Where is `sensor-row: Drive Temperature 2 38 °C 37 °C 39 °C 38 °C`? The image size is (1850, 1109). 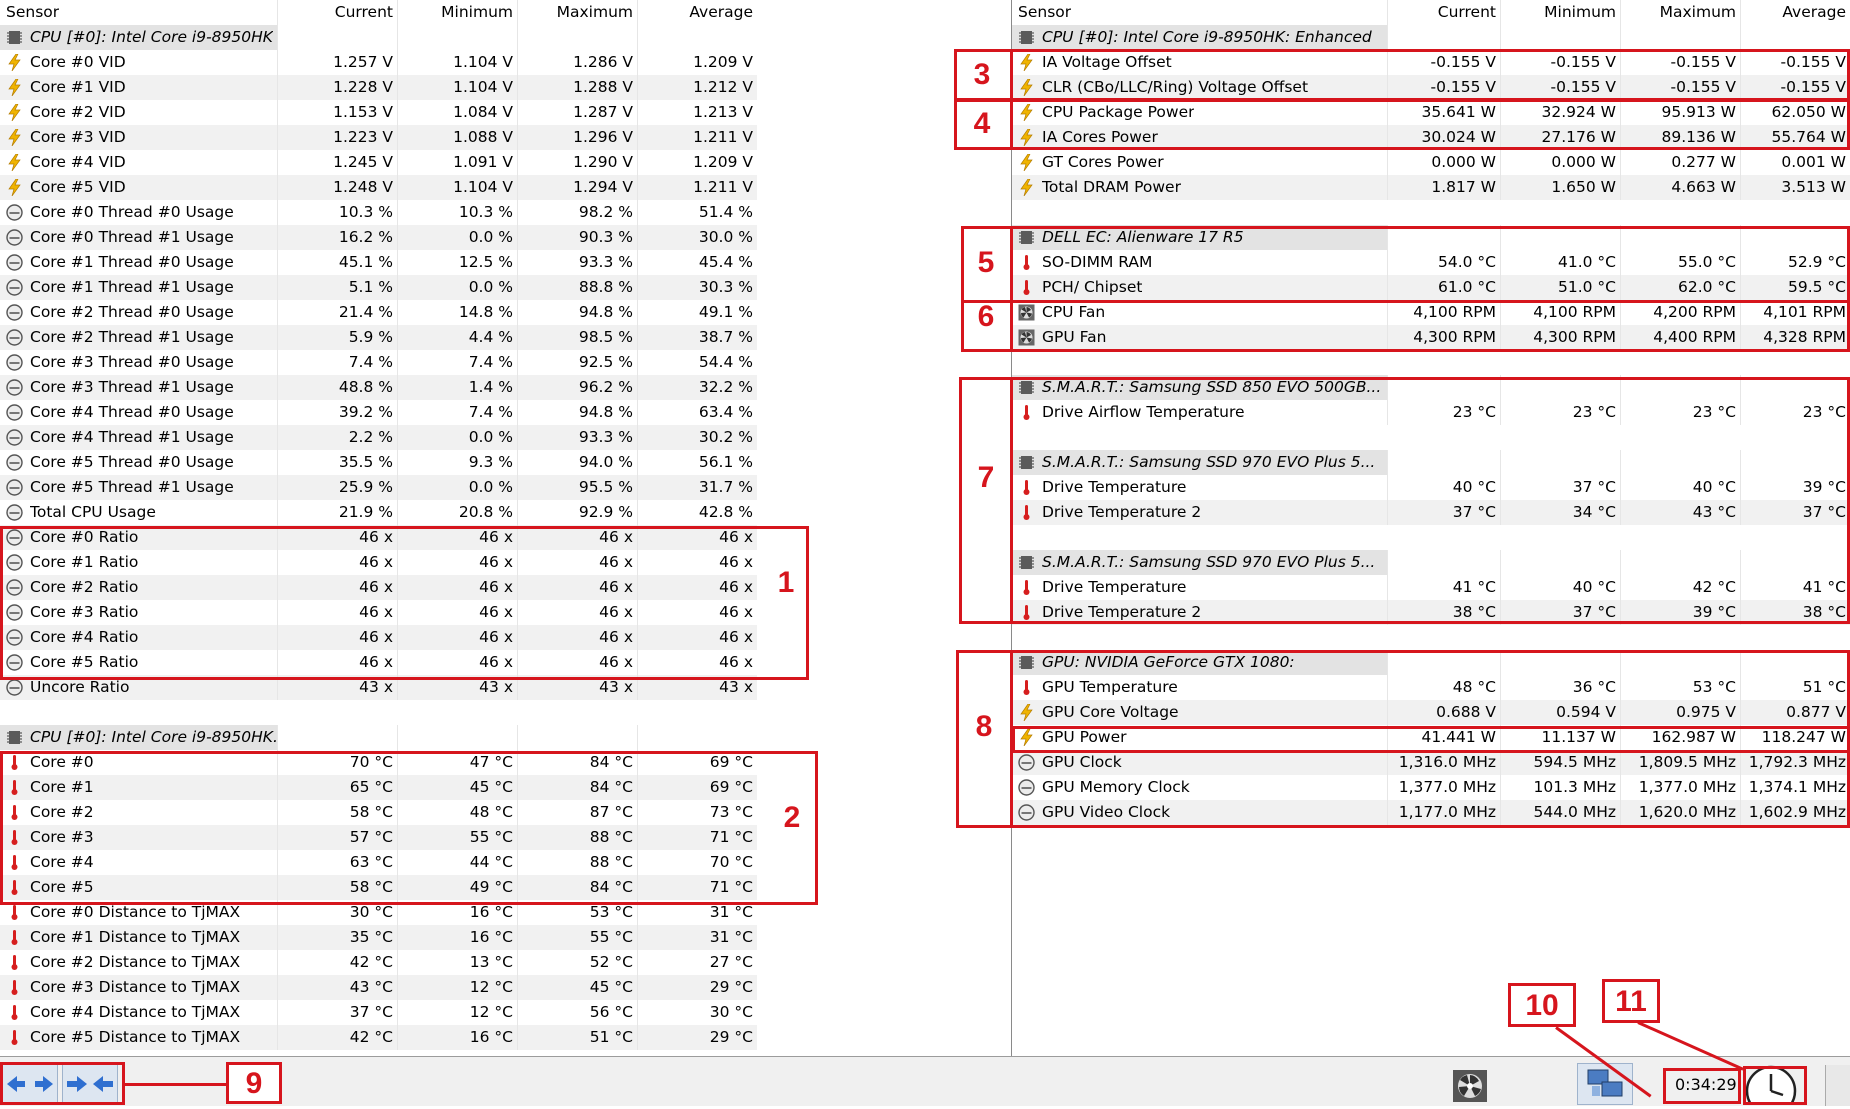
sensor-row: Drive Temperature 2 38 °C 37 °C 39 °C 38 °C is located at coordinates (1431, 612).